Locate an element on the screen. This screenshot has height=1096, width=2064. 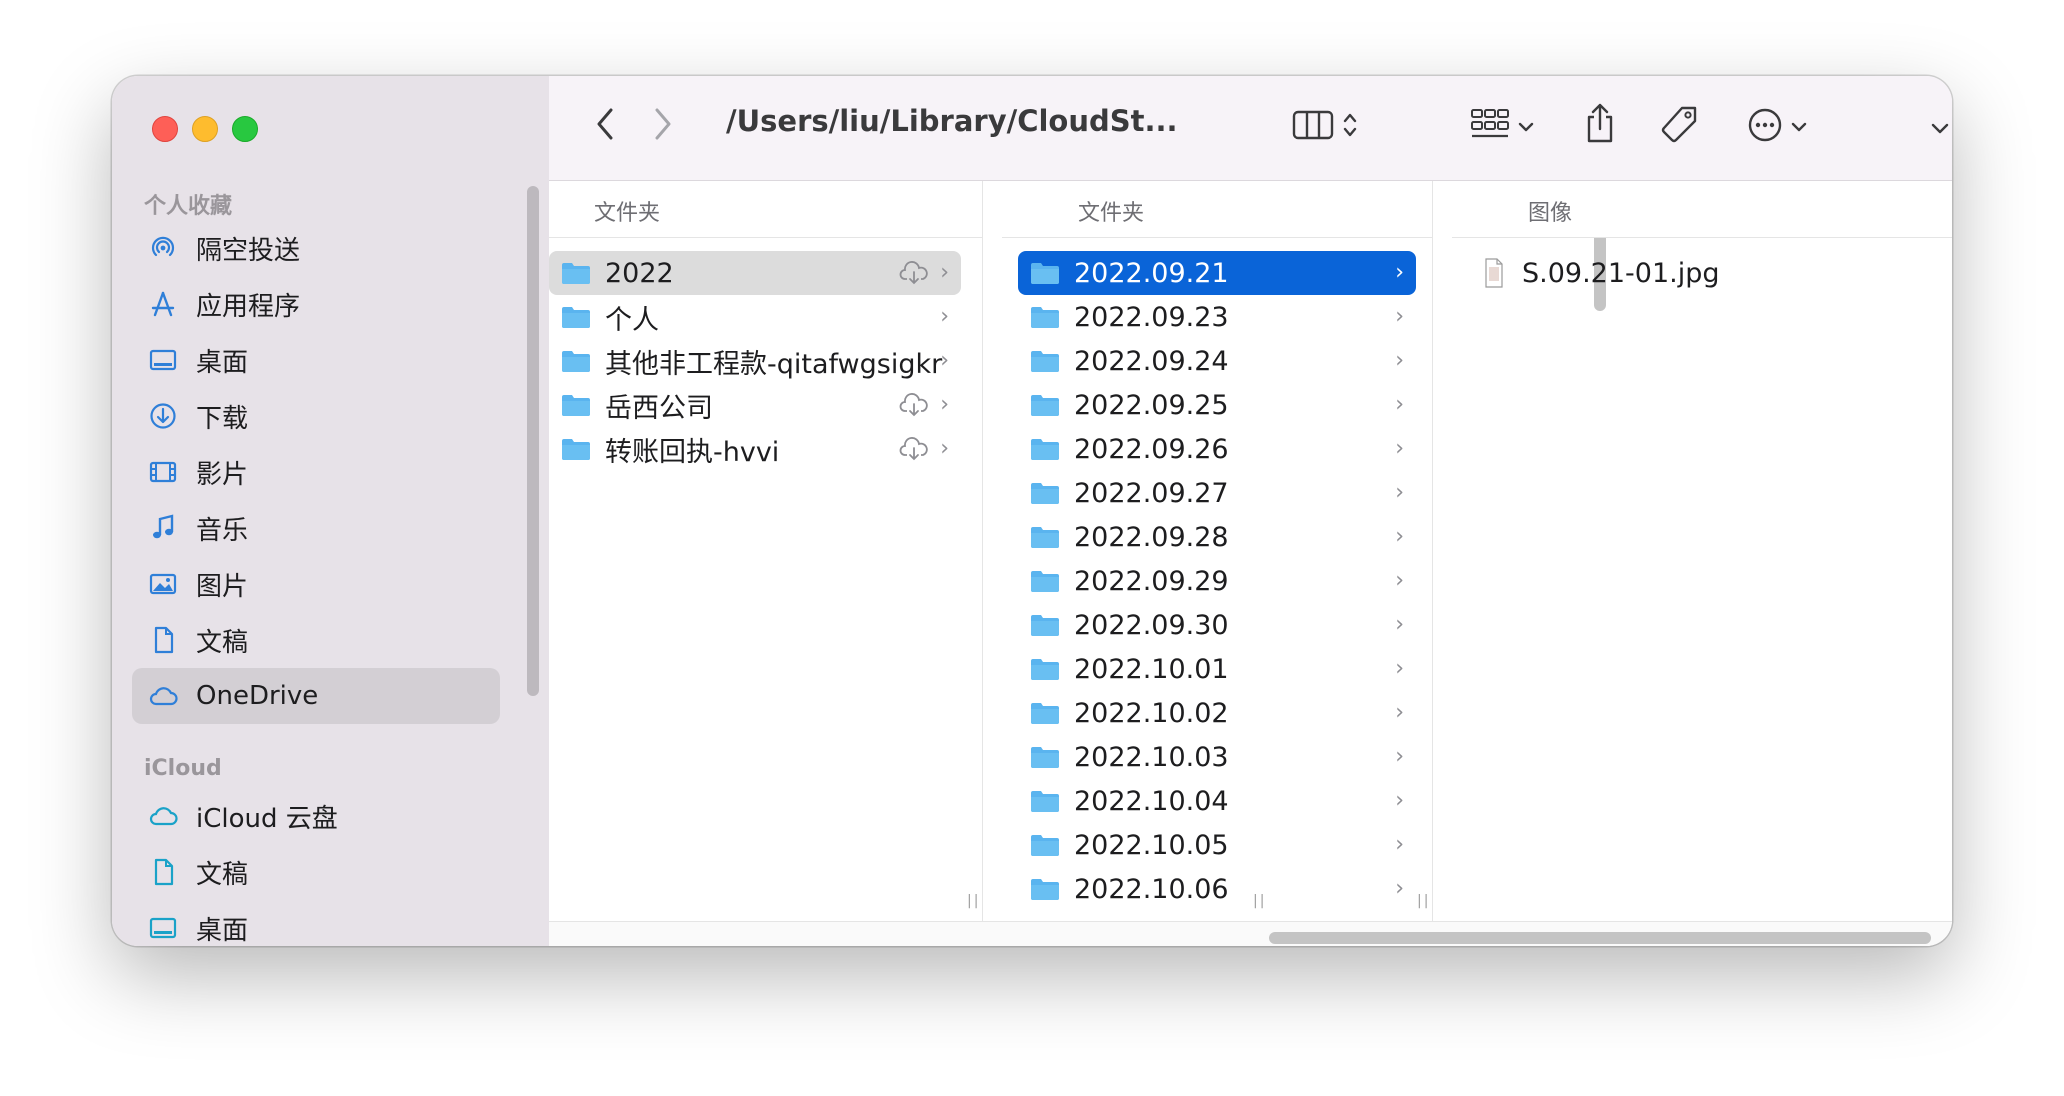
column-header-label: 文件夹 is located at coordinates (627, 213).